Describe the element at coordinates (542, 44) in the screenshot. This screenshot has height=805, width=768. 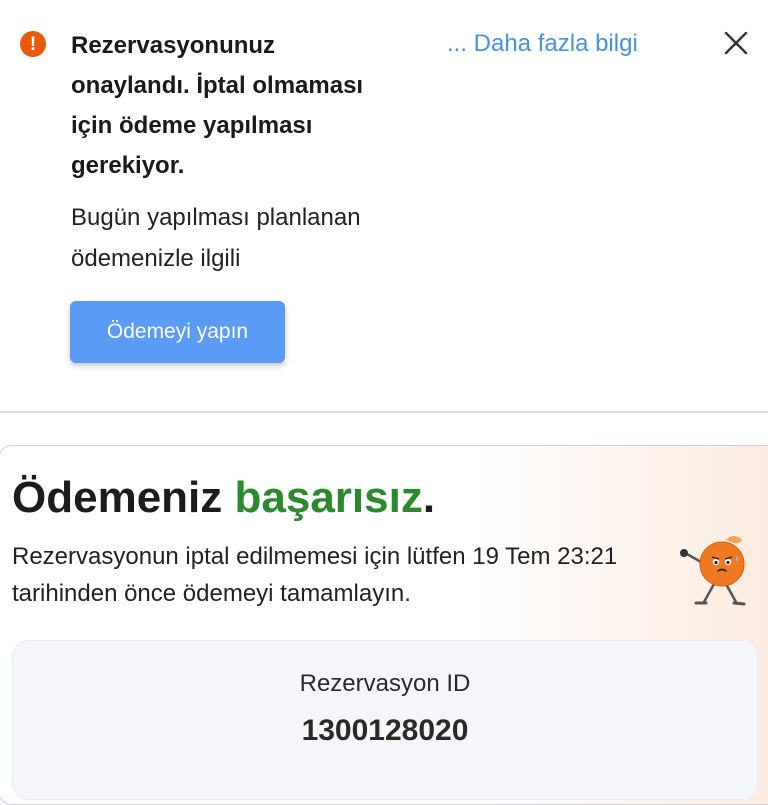
I see `more-info-link: ... Daha fazla bilgi` at that location.